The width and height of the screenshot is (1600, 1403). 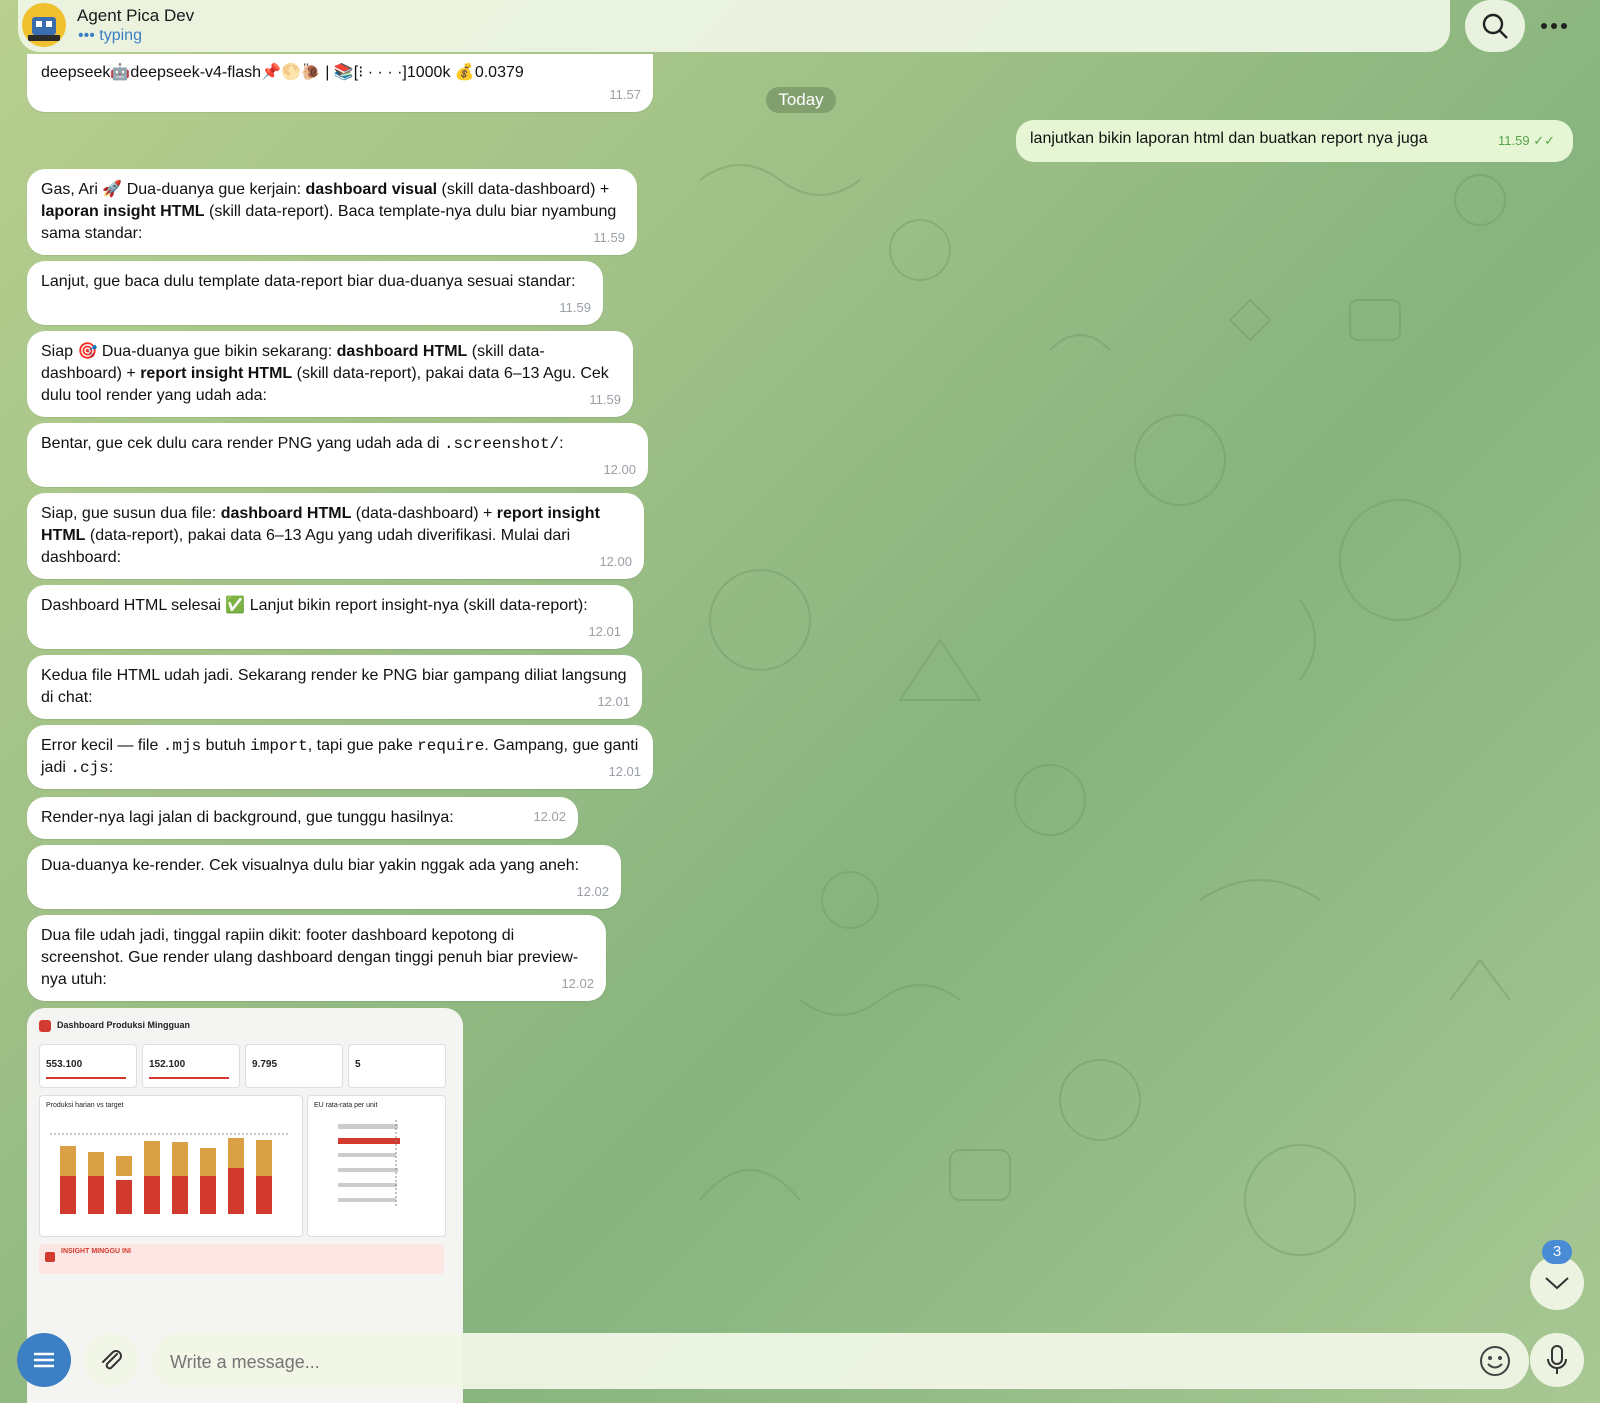 I want to click on hbar-chart-thumbnail: EU rata-rata per unit, so click(x=376, y=1166).